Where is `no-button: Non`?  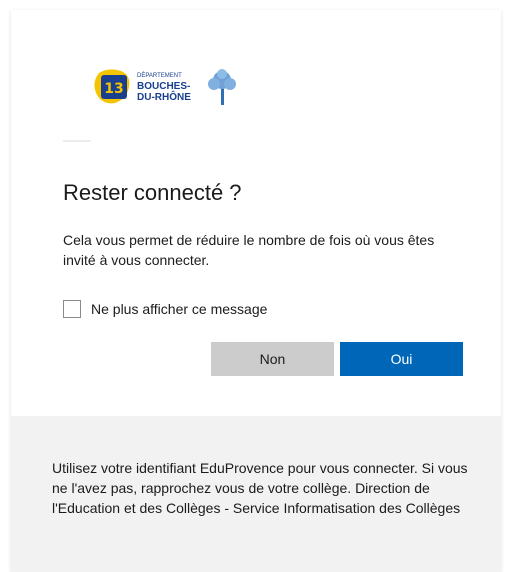 no-button: Non is located at coordinates (272, 359).